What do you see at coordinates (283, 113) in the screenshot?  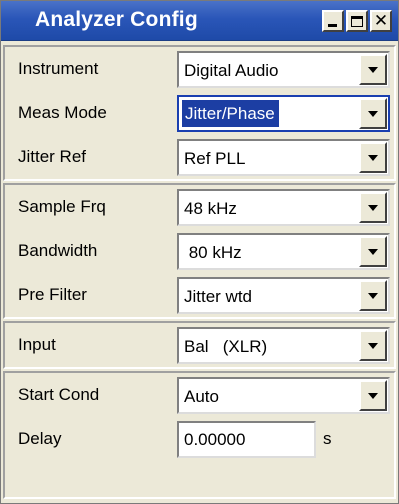 I see `meas-mode-select: Jitter/Phase` at bounding box center [283, 113].